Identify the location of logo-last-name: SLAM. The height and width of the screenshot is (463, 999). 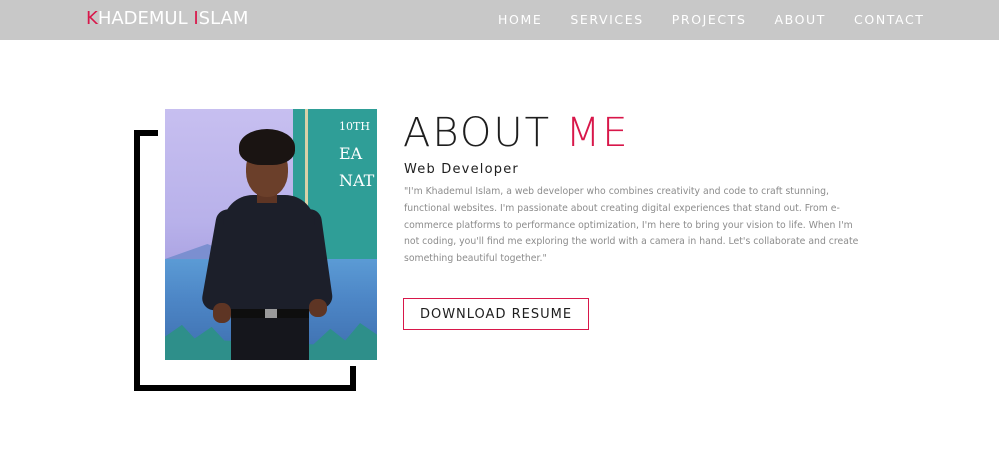
(223, 18).